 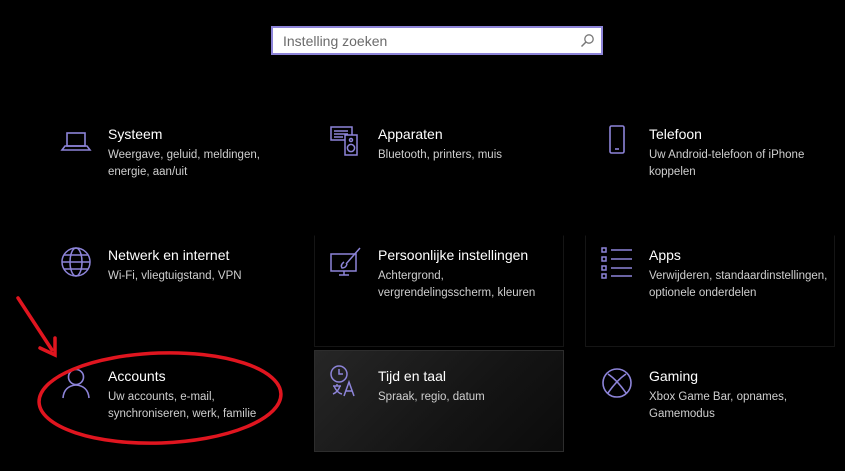 What do you see at coordinates (76, 383) in the screenshot?
I see `person-icon` at bounding box center [76, 383].